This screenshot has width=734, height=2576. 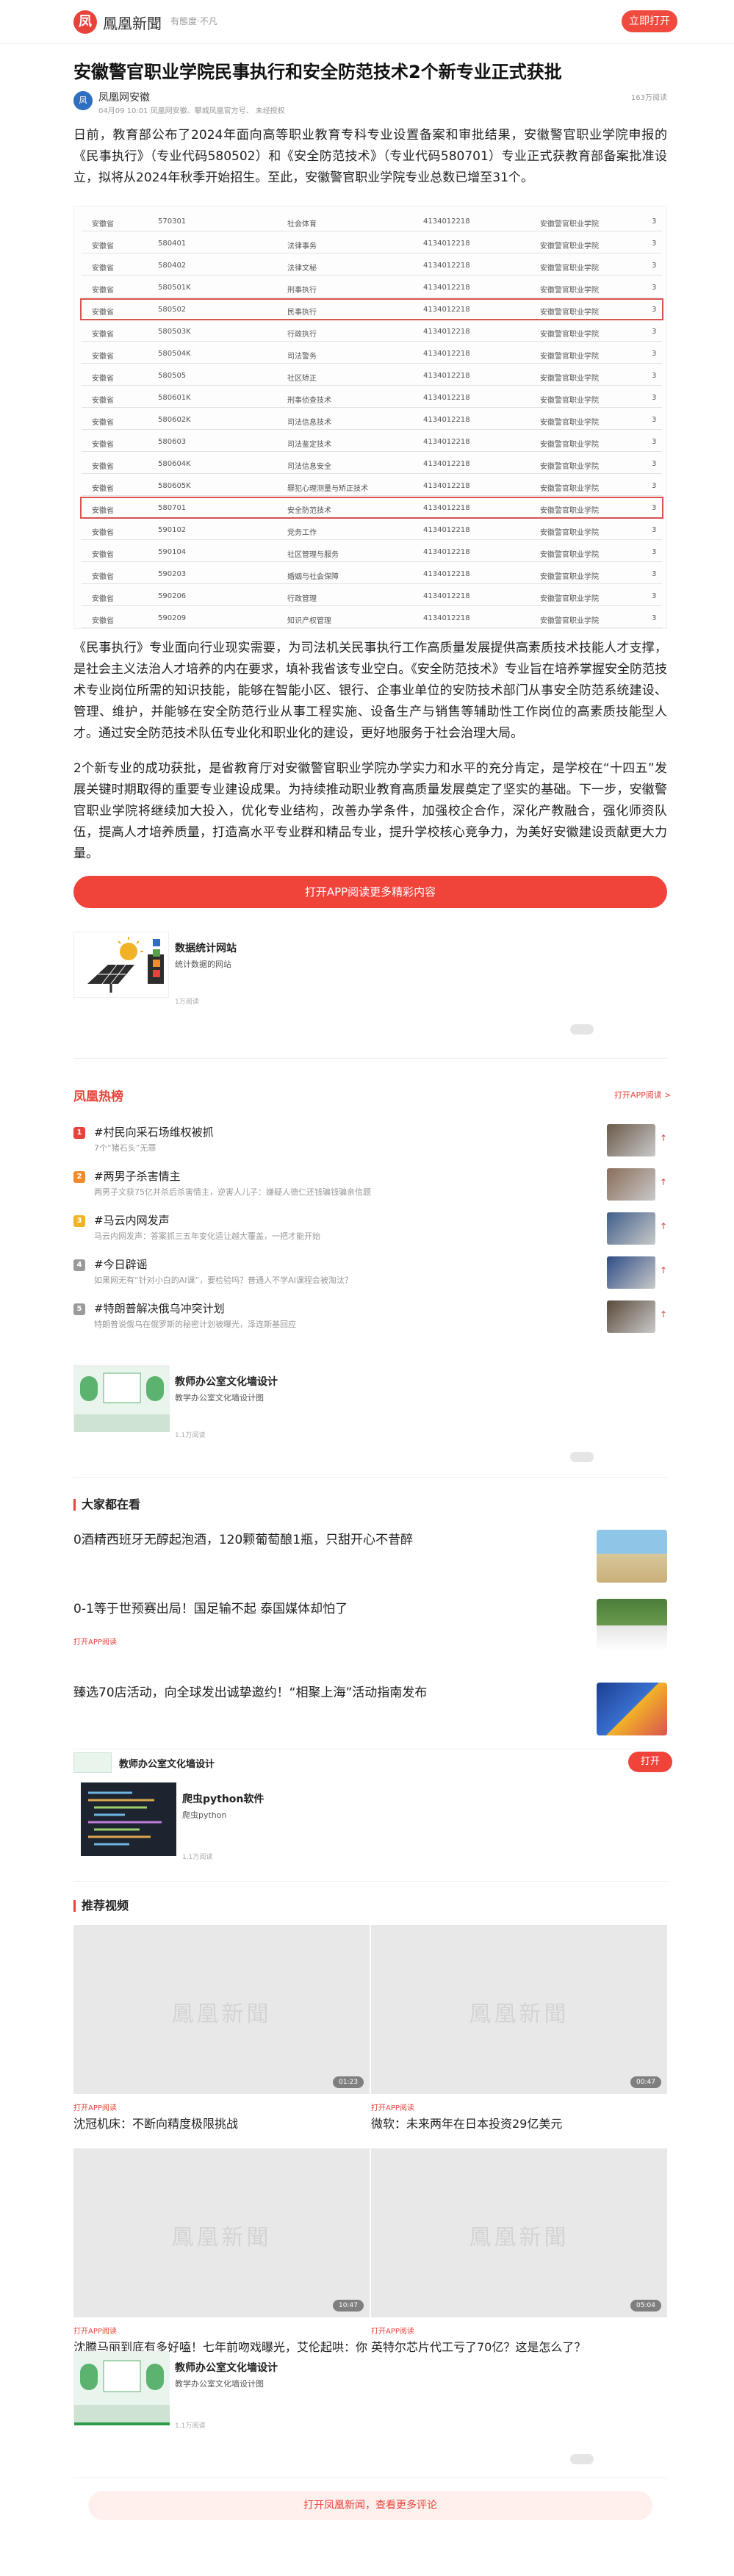 I want to click on ifeng-logo-icon: 凤, so click(x=85, y=22).